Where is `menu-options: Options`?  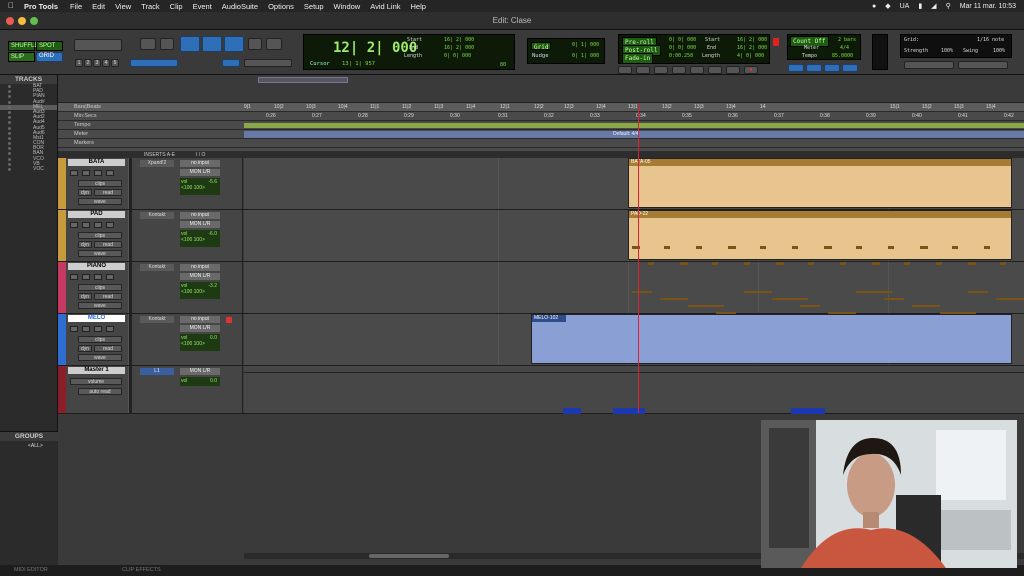 menu-options: Options is located at coordinates (281, 6).